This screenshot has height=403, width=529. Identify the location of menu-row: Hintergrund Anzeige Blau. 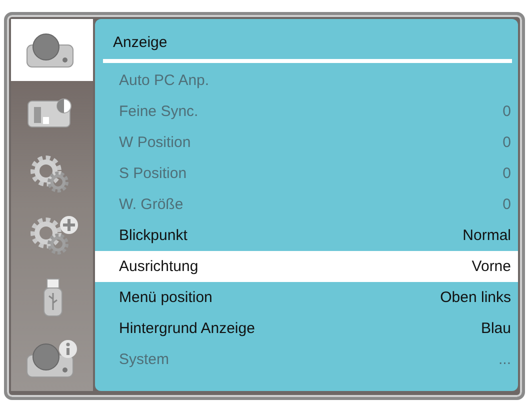
(306, 328).